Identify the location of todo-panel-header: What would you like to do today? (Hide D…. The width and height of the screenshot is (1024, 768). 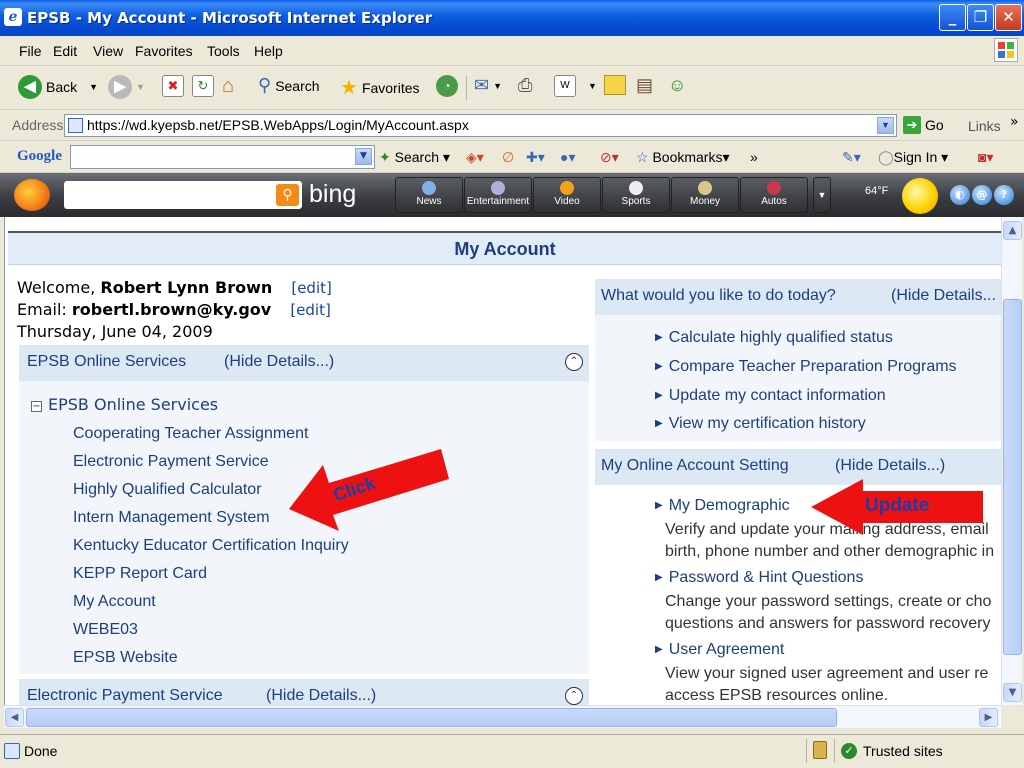
(798, 297).